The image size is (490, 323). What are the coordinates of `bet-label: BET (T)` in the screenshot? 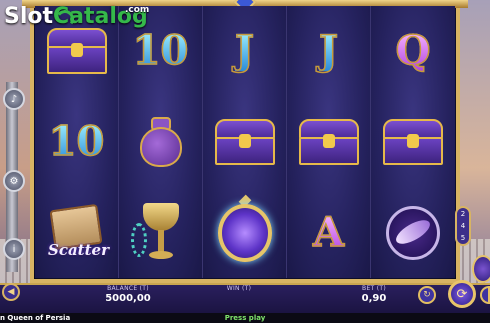 It's located at (374, 288).